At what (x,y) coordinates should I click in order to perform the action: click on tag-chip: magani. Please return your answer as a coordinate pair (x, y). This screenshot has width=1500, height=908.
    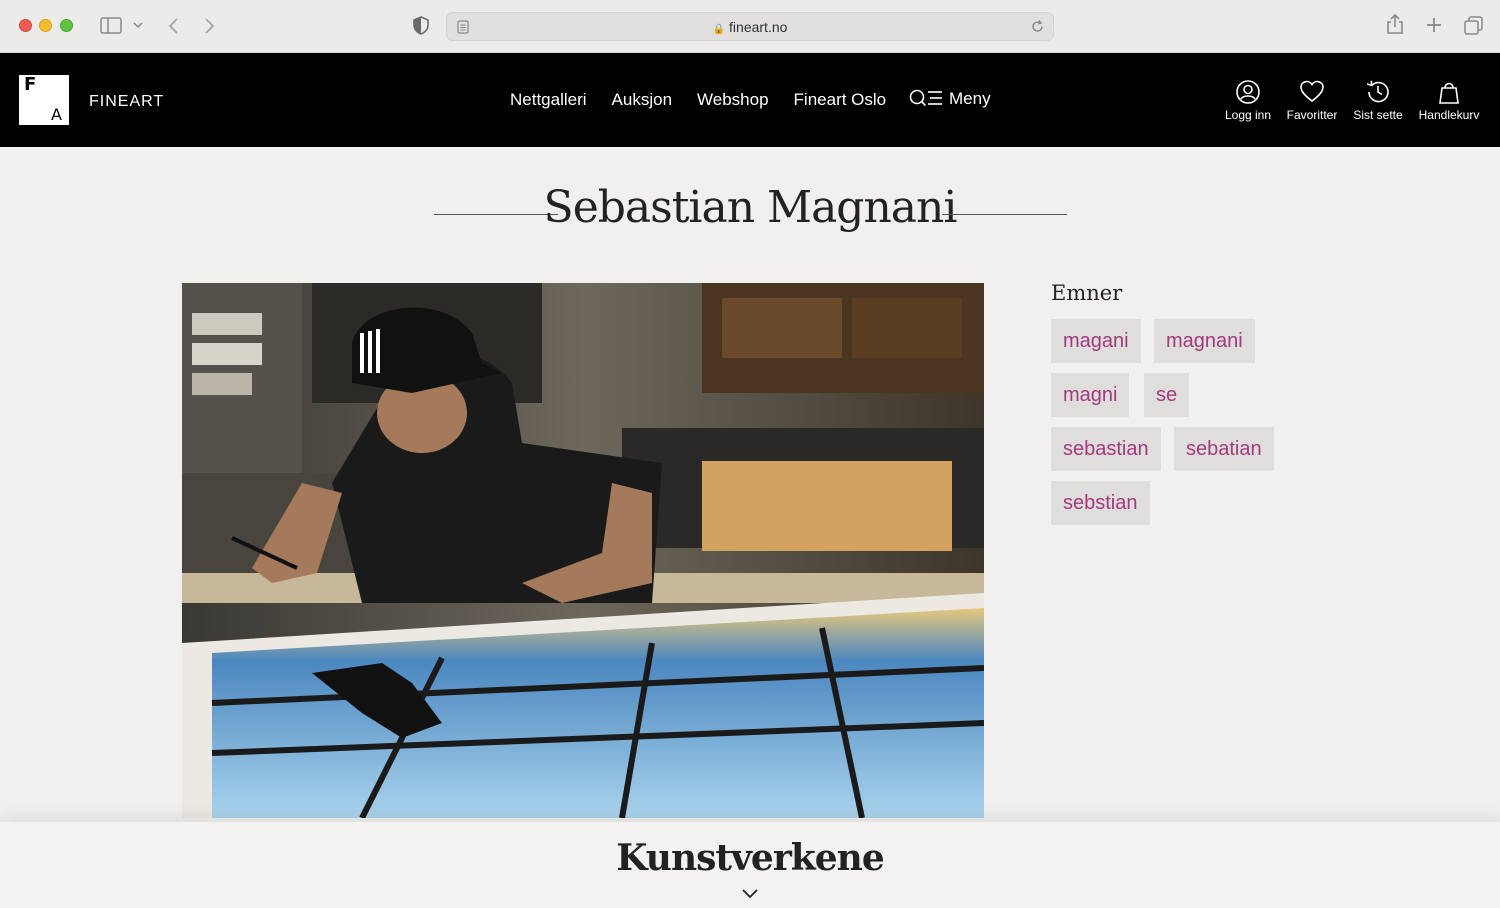
    Looking at the image, I should click on (1096, 341).